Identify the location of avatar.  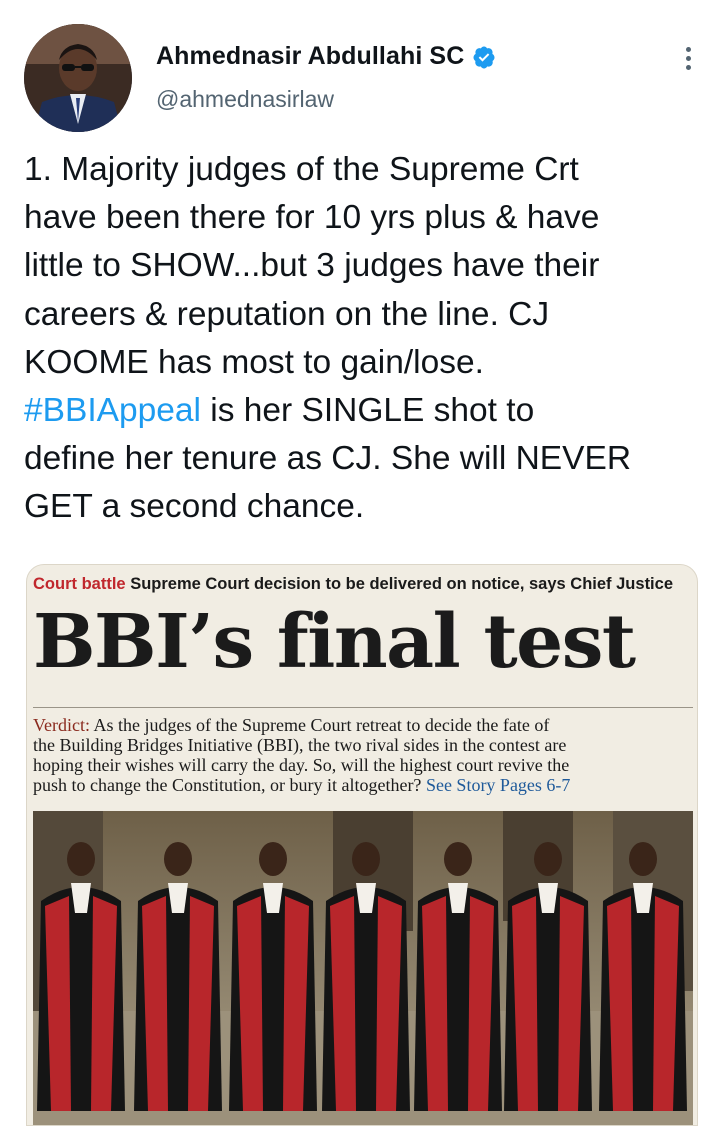
(78, 78).